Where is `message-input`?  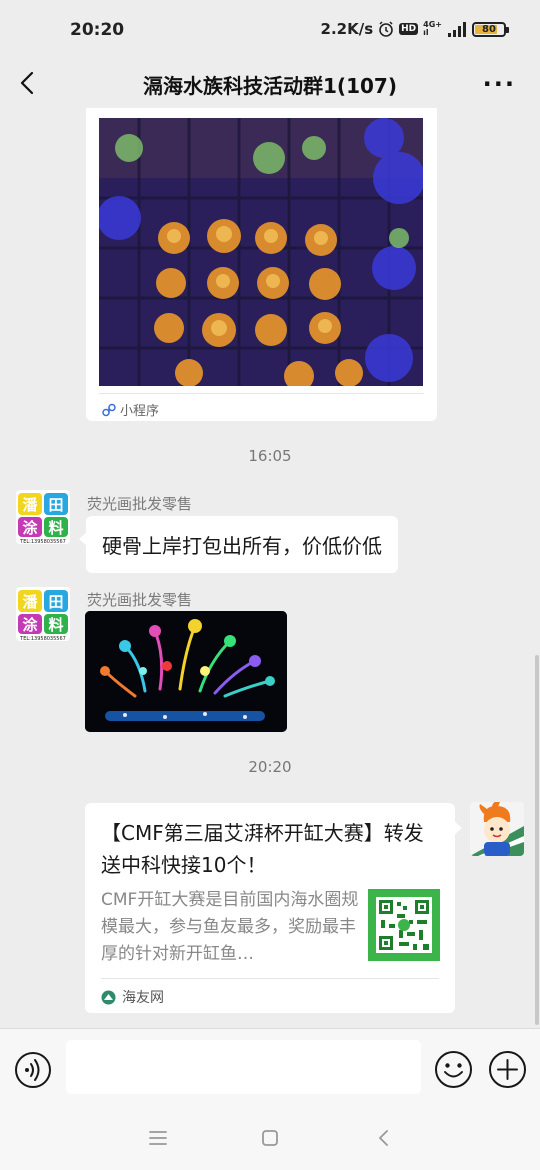
message-input is located at coordinates (243, 1067).